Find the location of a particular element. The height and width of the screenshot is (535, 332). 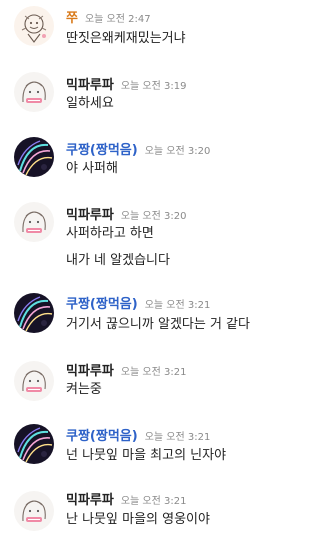

chat-message: 쿠짱(짱먹음) 오늘 오전 3:21 넌 나뭇잎 마을 최고의 닌자야 is located at coordinates (166, 449).